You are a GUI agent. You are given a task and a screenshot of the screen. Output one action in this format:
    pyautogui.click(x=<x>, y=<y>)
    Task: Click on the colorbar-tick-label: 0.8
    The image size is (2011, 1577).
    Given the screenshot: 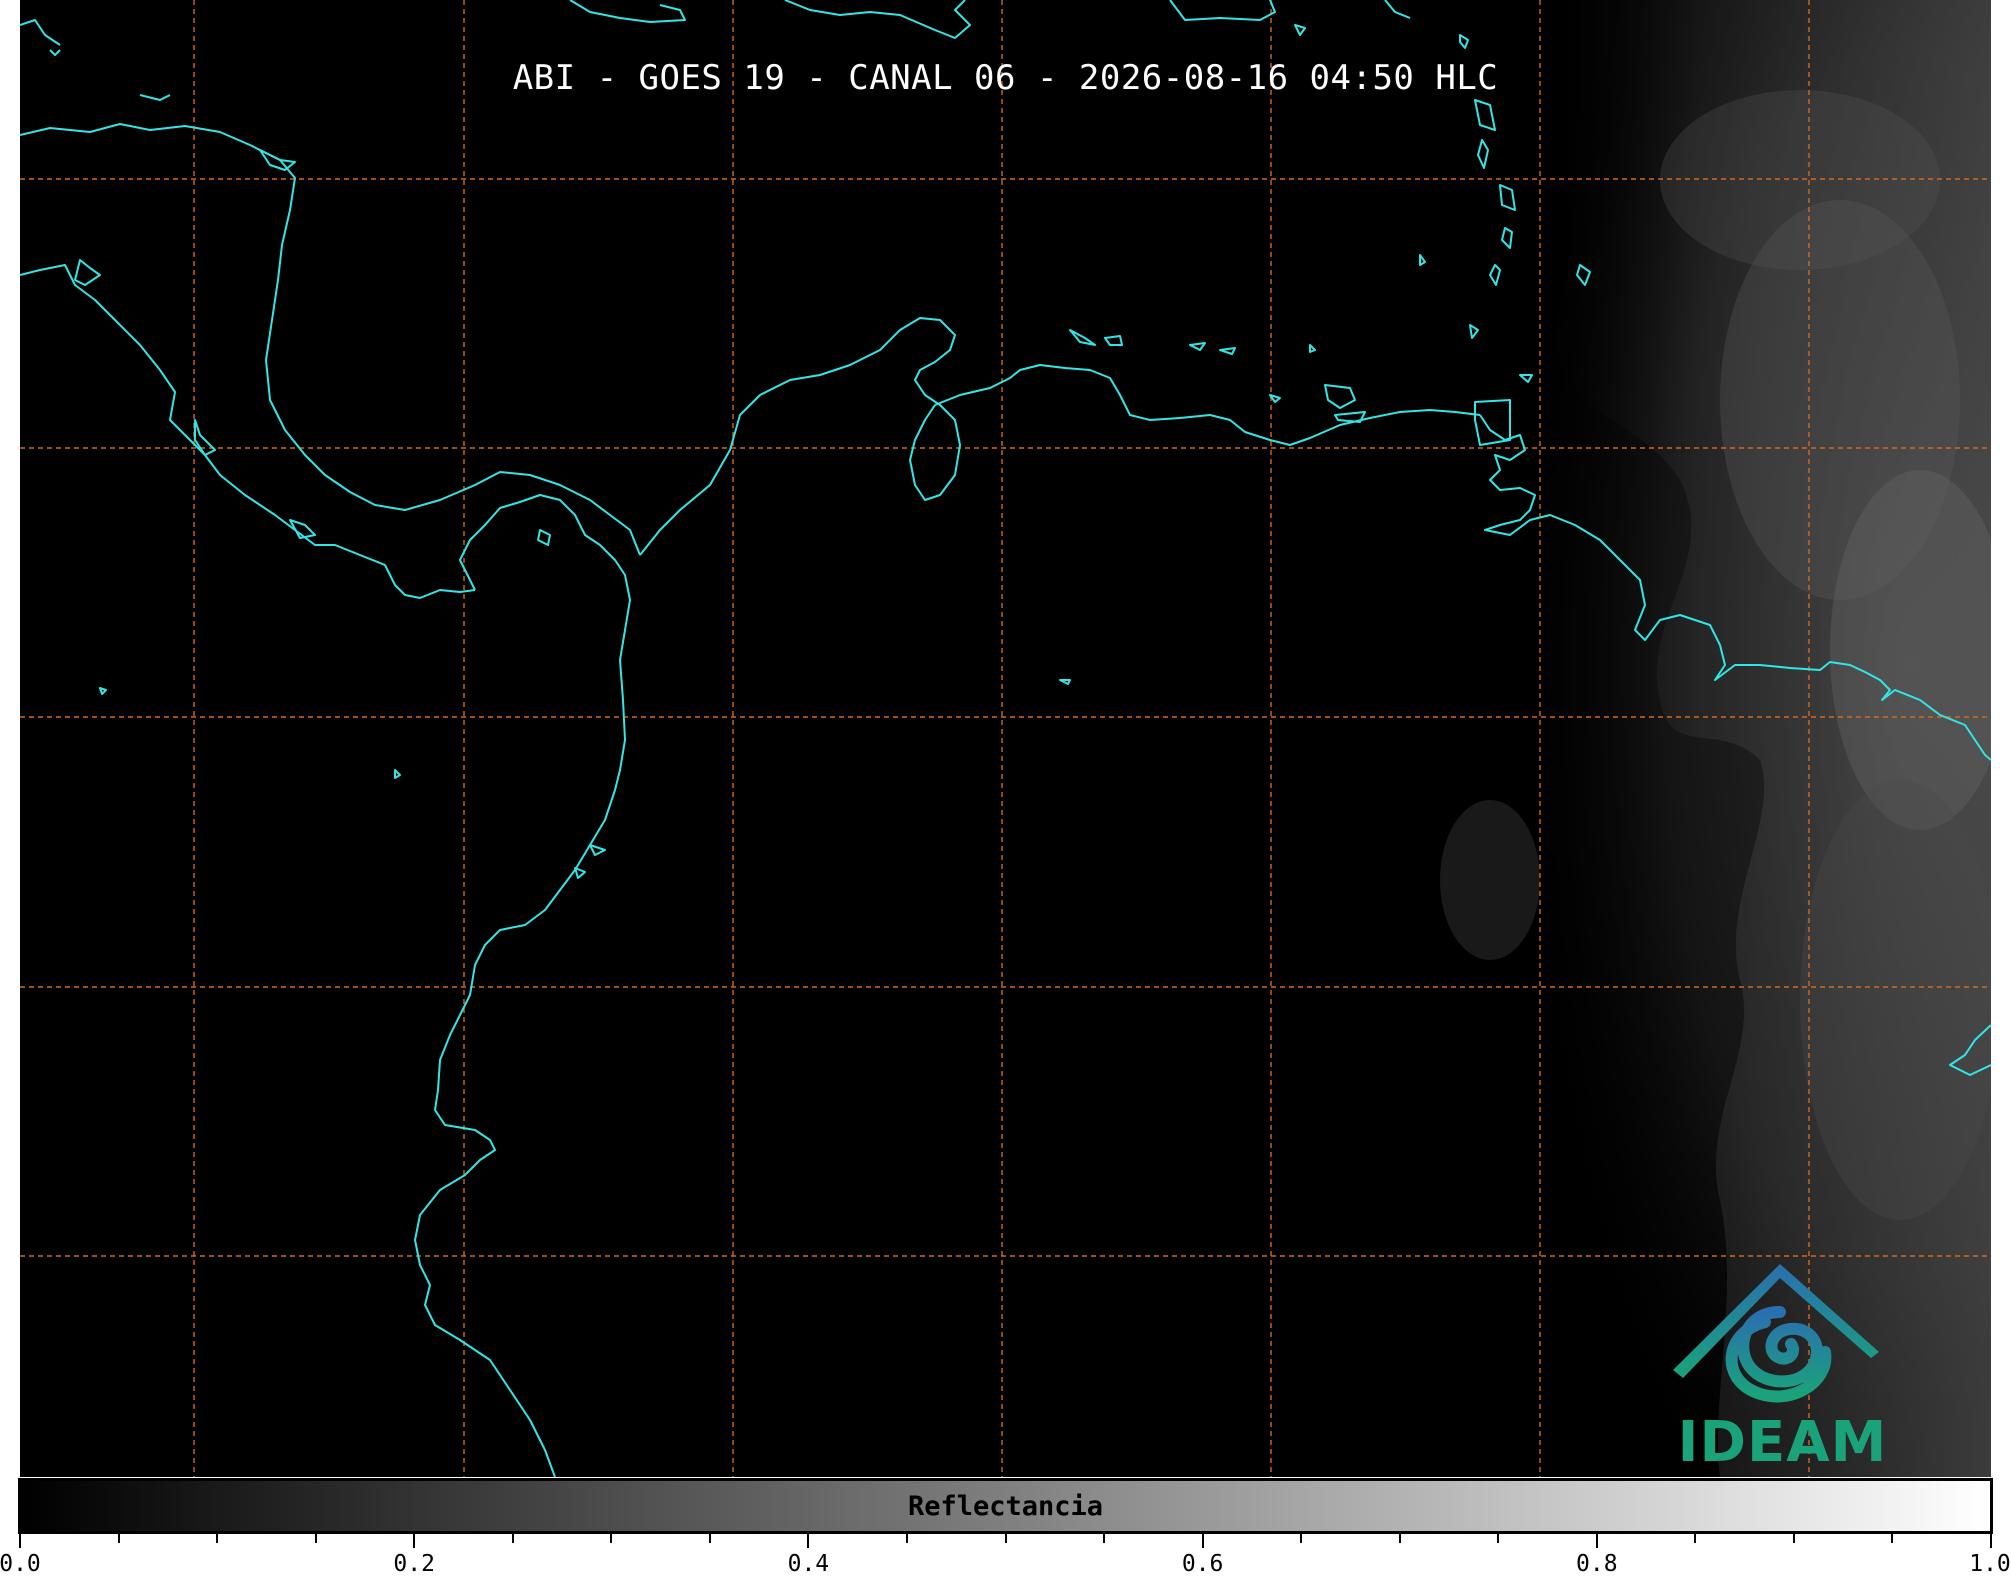 What is the action you would take?
    pyautogui.click(x=1597, y=1564)
    